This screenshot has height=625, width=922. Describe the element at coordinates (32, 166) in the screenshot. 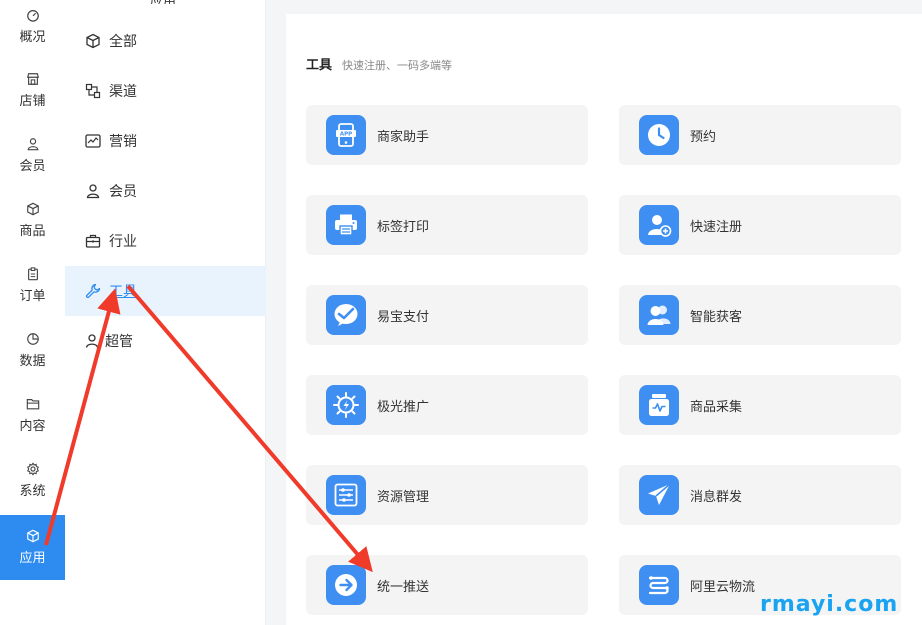

I see `nav-item-label: 会员` at that location.